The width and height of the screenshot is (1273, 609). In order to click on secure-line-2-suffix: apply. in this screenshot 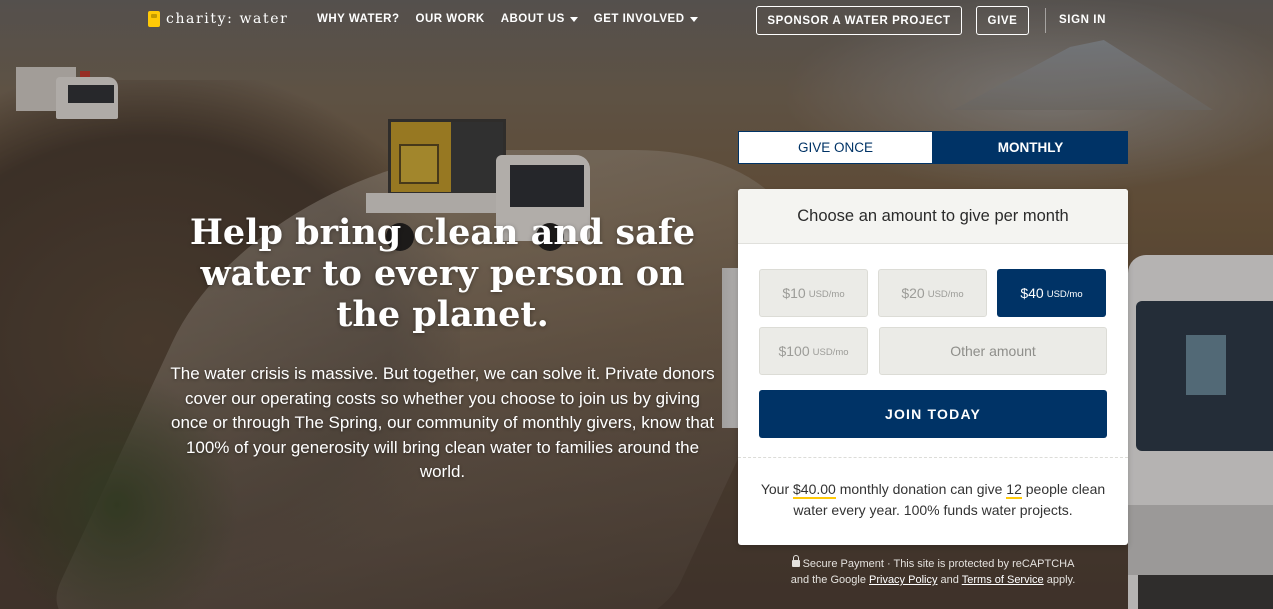, I will do `click(1061, 580)`.